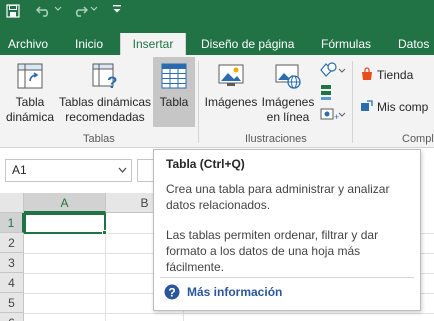 The height and width of the screenshot is (321, 434). Describe the element at coordinates (12, 317) in the screenshot. I see `row-header-6: 6` at that location.